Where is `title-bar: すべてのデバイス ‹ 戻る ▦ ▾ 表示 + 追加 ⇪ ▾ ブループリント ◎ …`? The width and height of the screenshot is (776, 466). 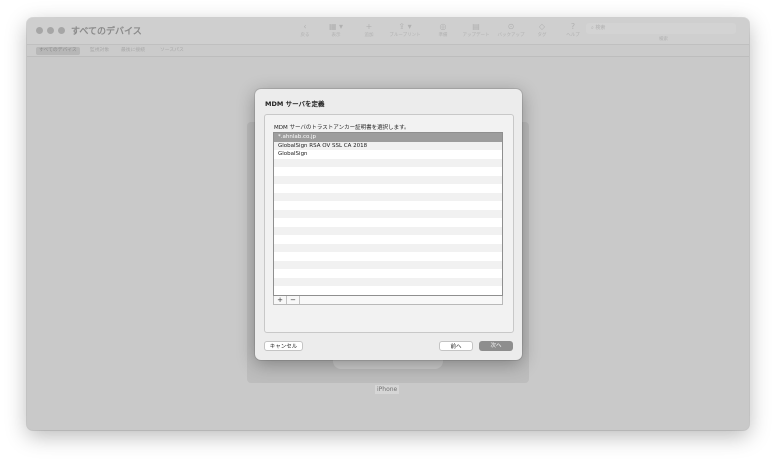 title-bar: すべてのデバイス ‹ 戻る ▦ ▾ 表示 + 追加 ⇪ ▾ ブループリント ◎ … is located at coordinates (388, 31).